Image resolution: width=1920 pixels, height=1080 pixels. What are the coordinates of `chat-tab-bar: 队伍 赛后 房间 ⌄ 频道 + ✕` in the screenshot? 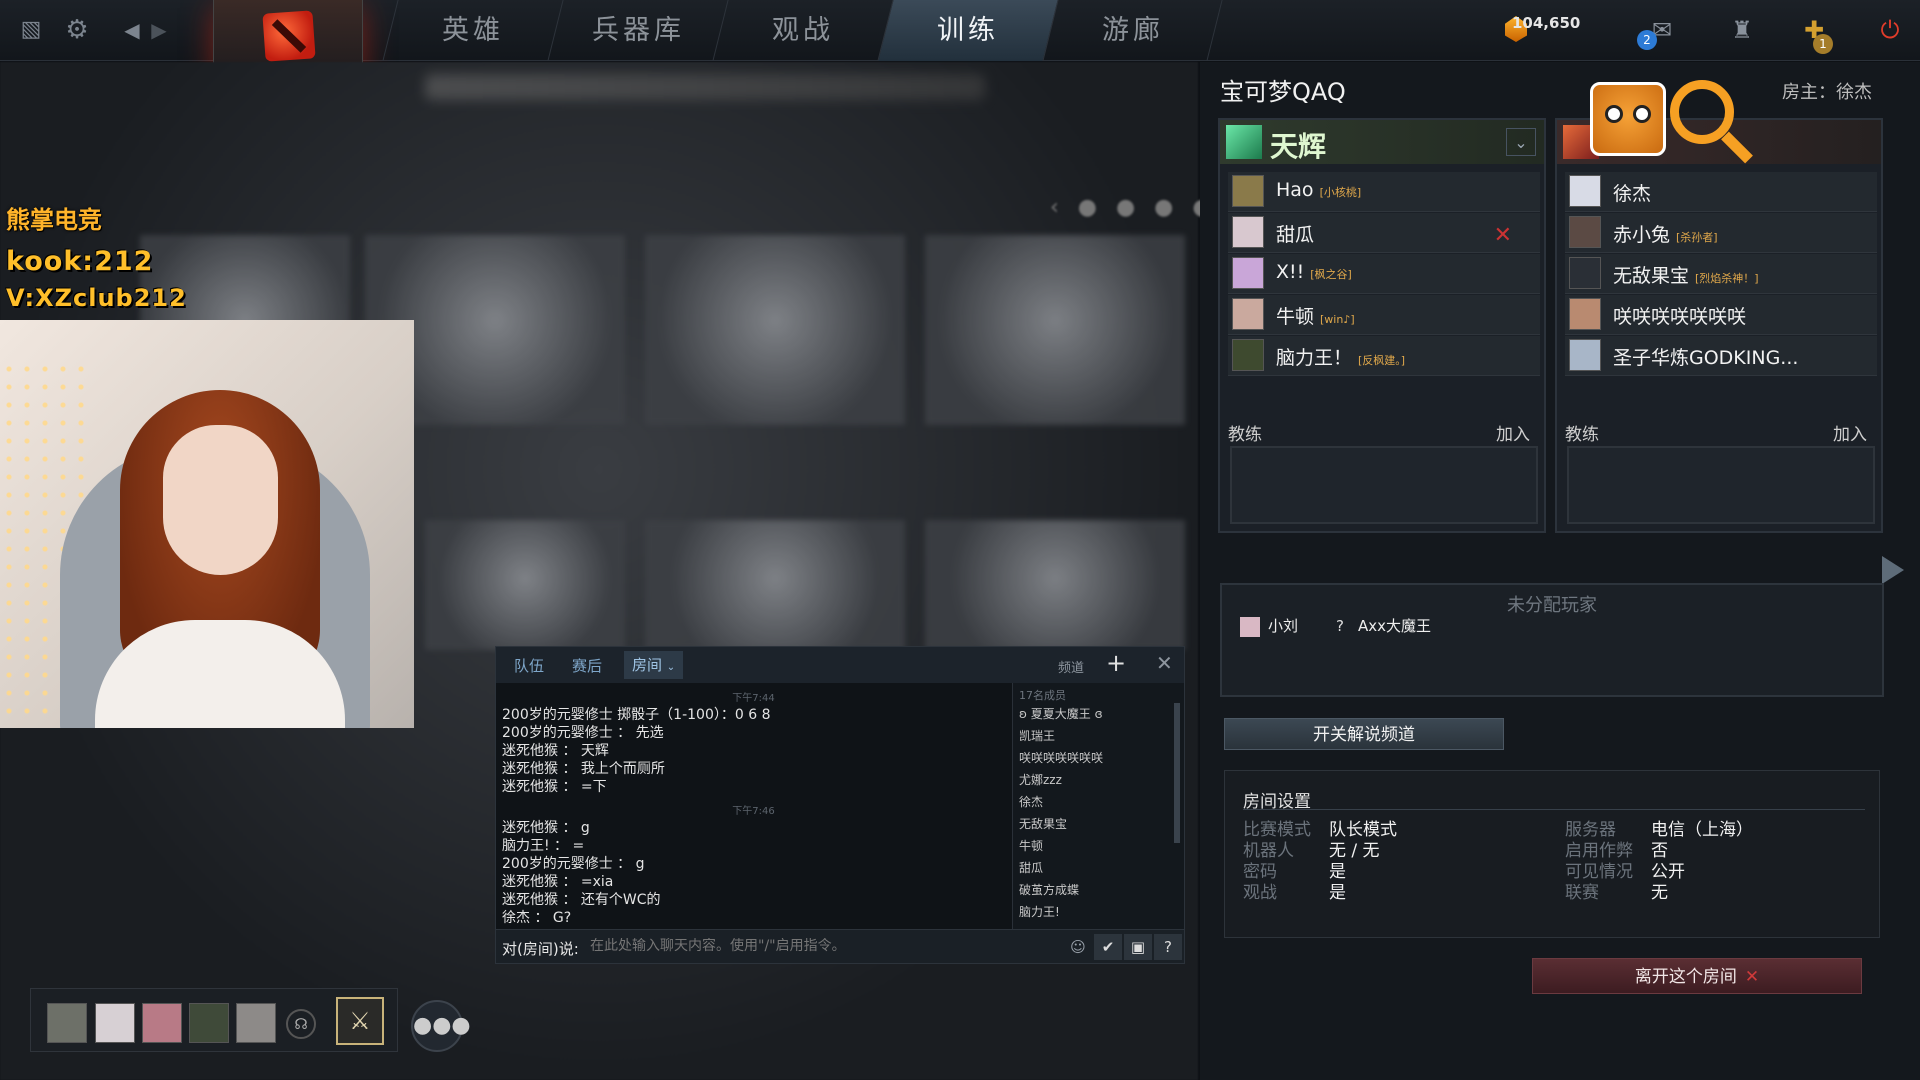 It's located at (840, 665).